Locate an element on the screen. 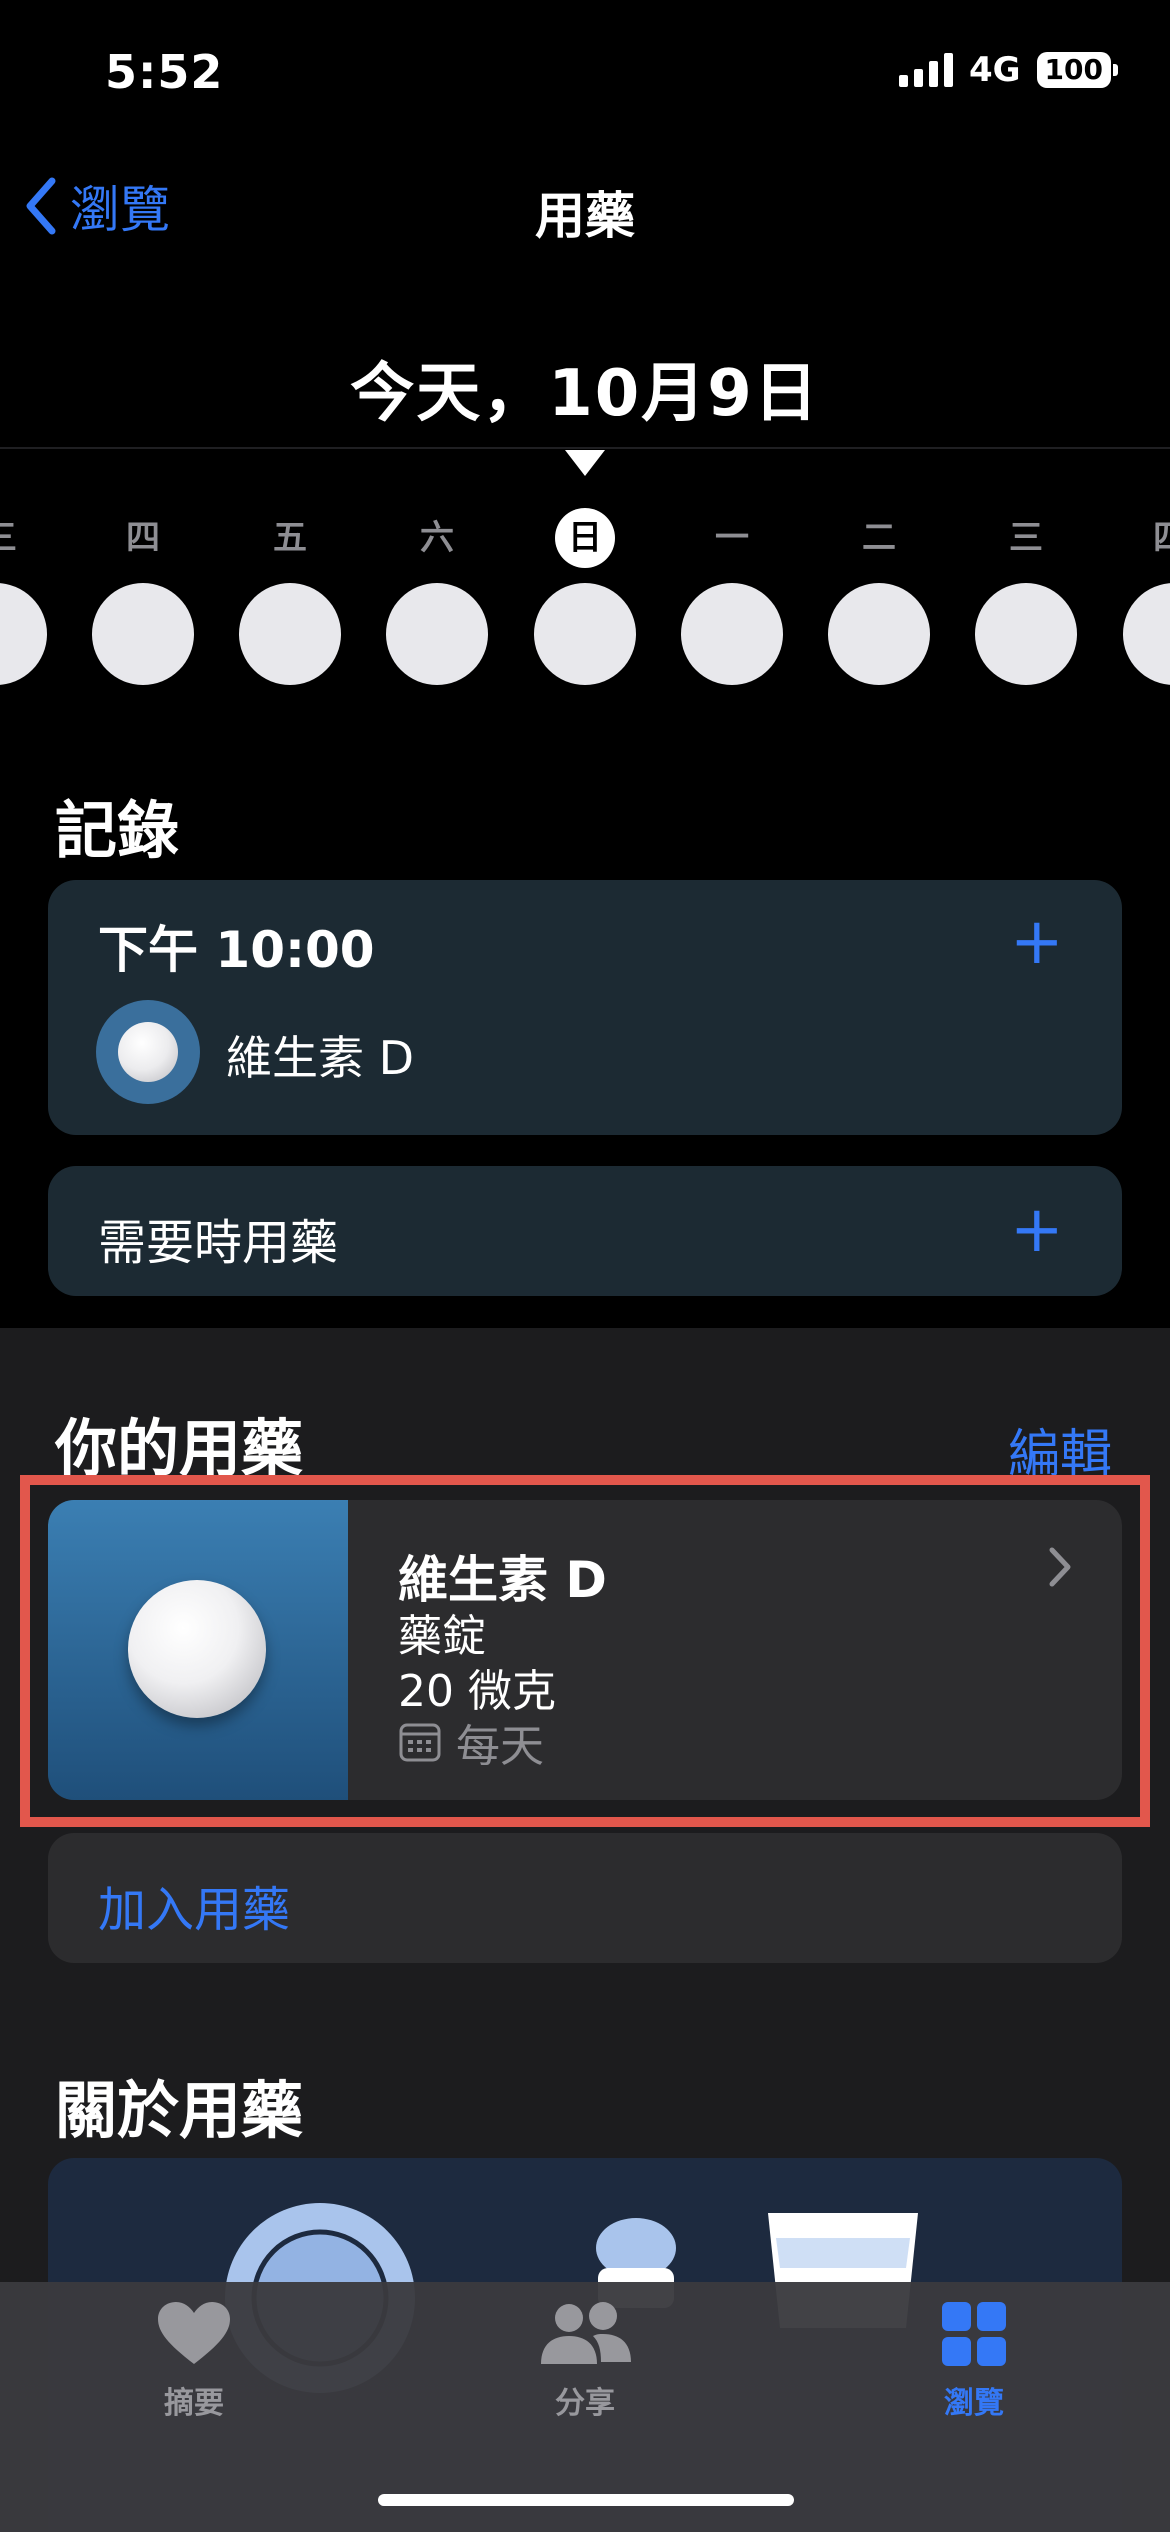 This screenshot has width=1170, height=2532. tab-sharing: 分享 is located at coordinates (585, 2361).